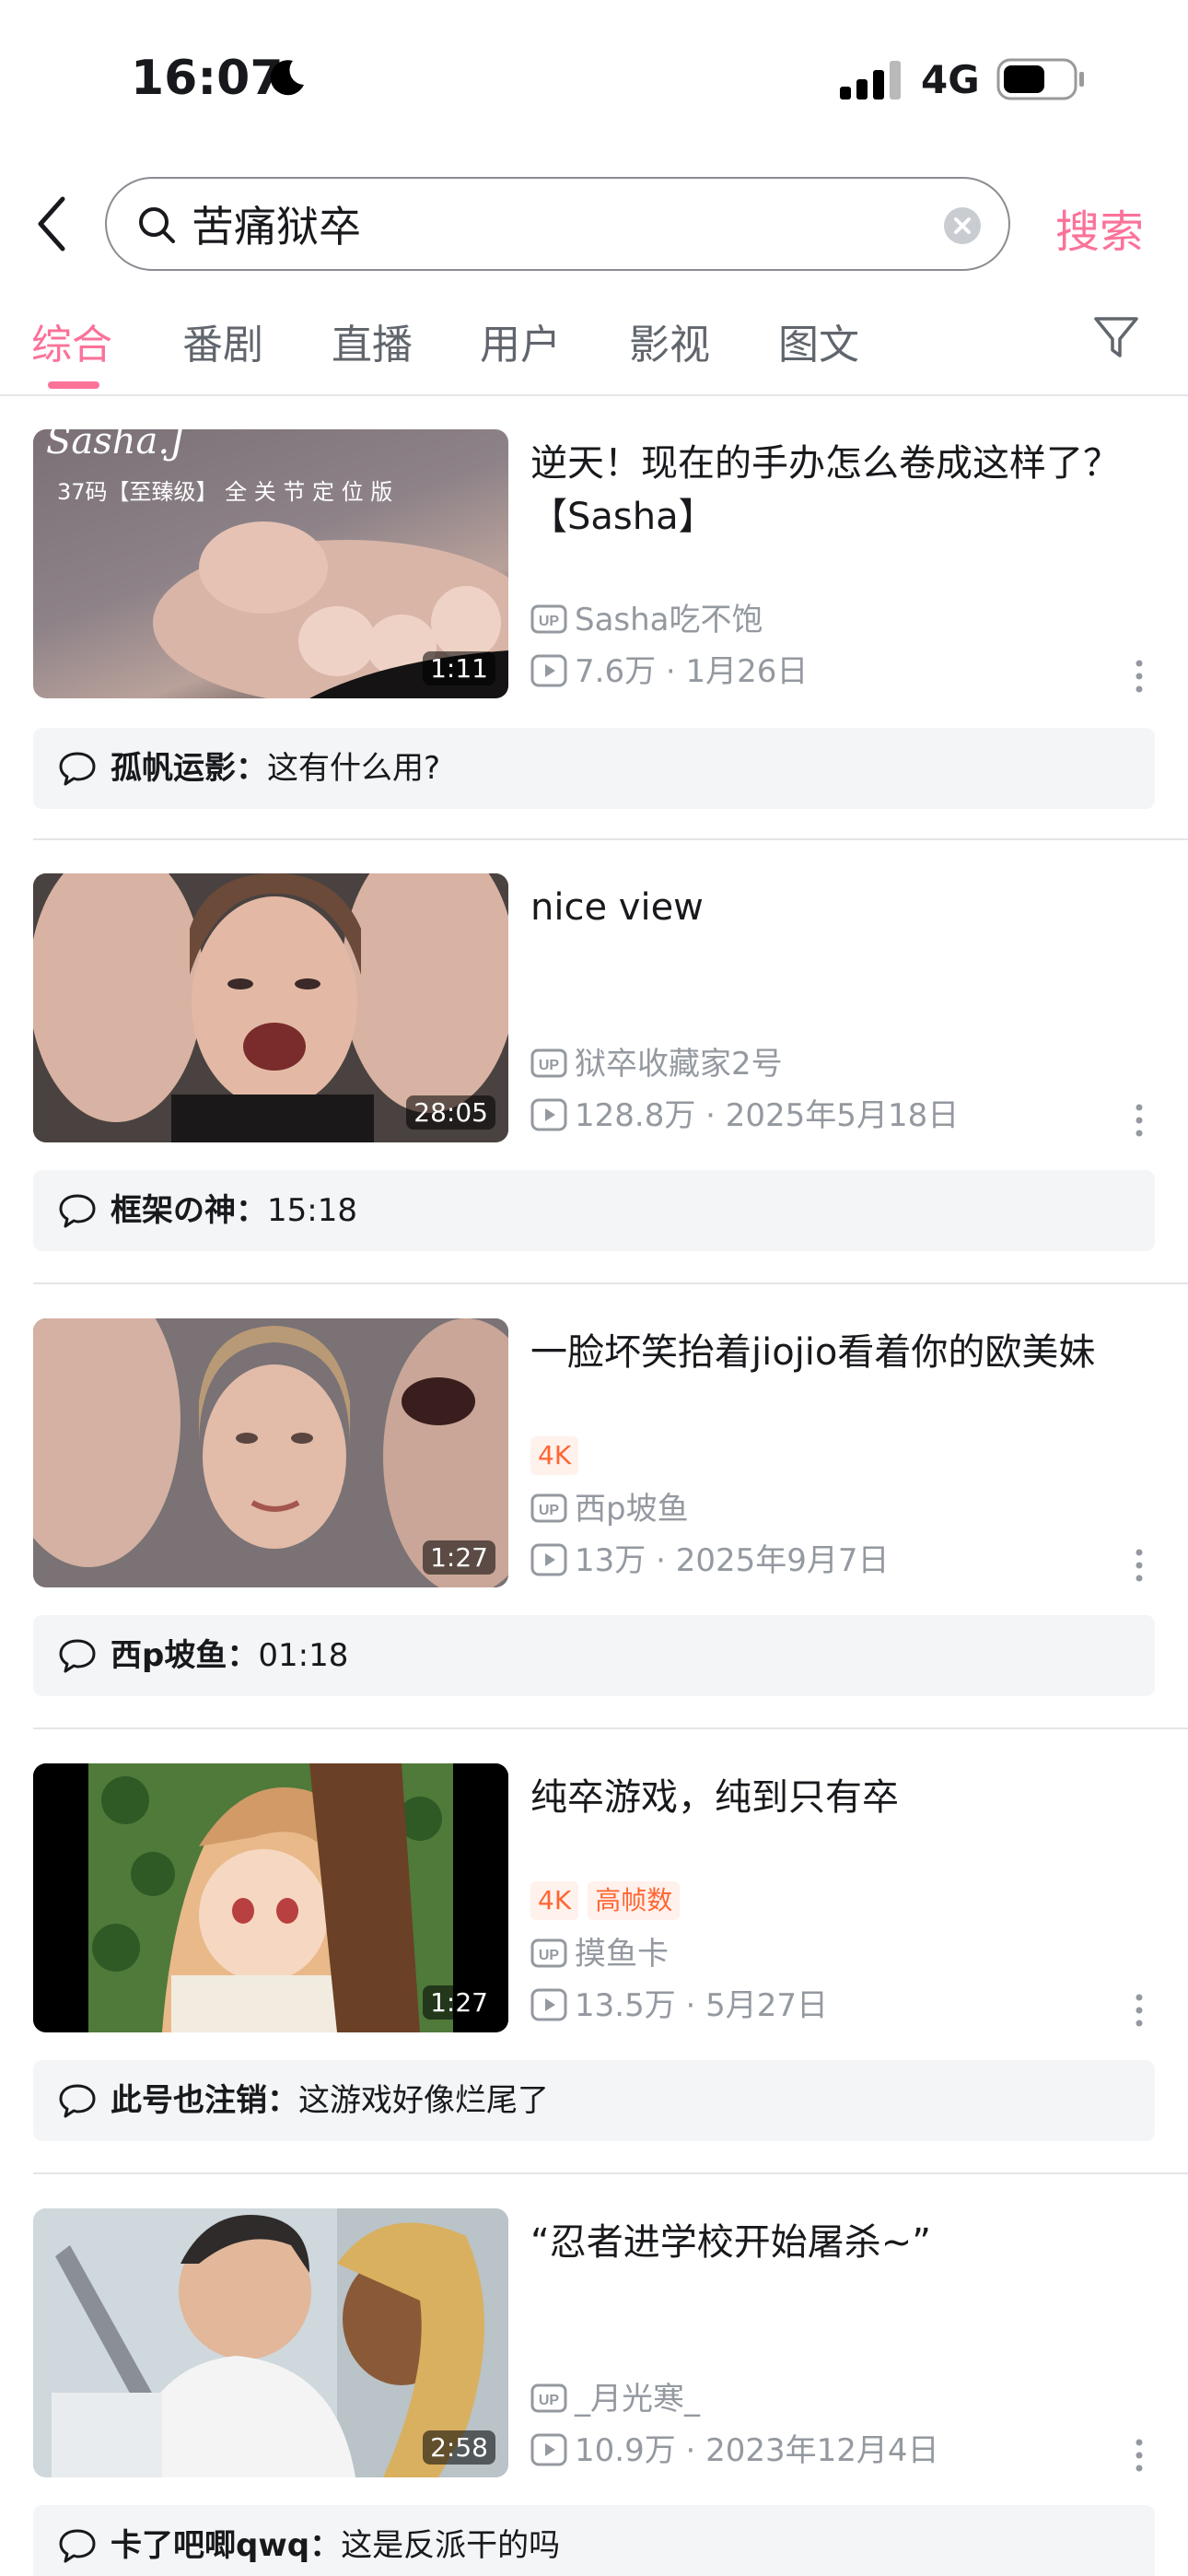 The image size is (1188, 2576). Describe the element at coordinates (843, 1352) in the screenshot. I see `video-title: 一脸坏笑抬着jiojio看着你的欧美妹` at that location.